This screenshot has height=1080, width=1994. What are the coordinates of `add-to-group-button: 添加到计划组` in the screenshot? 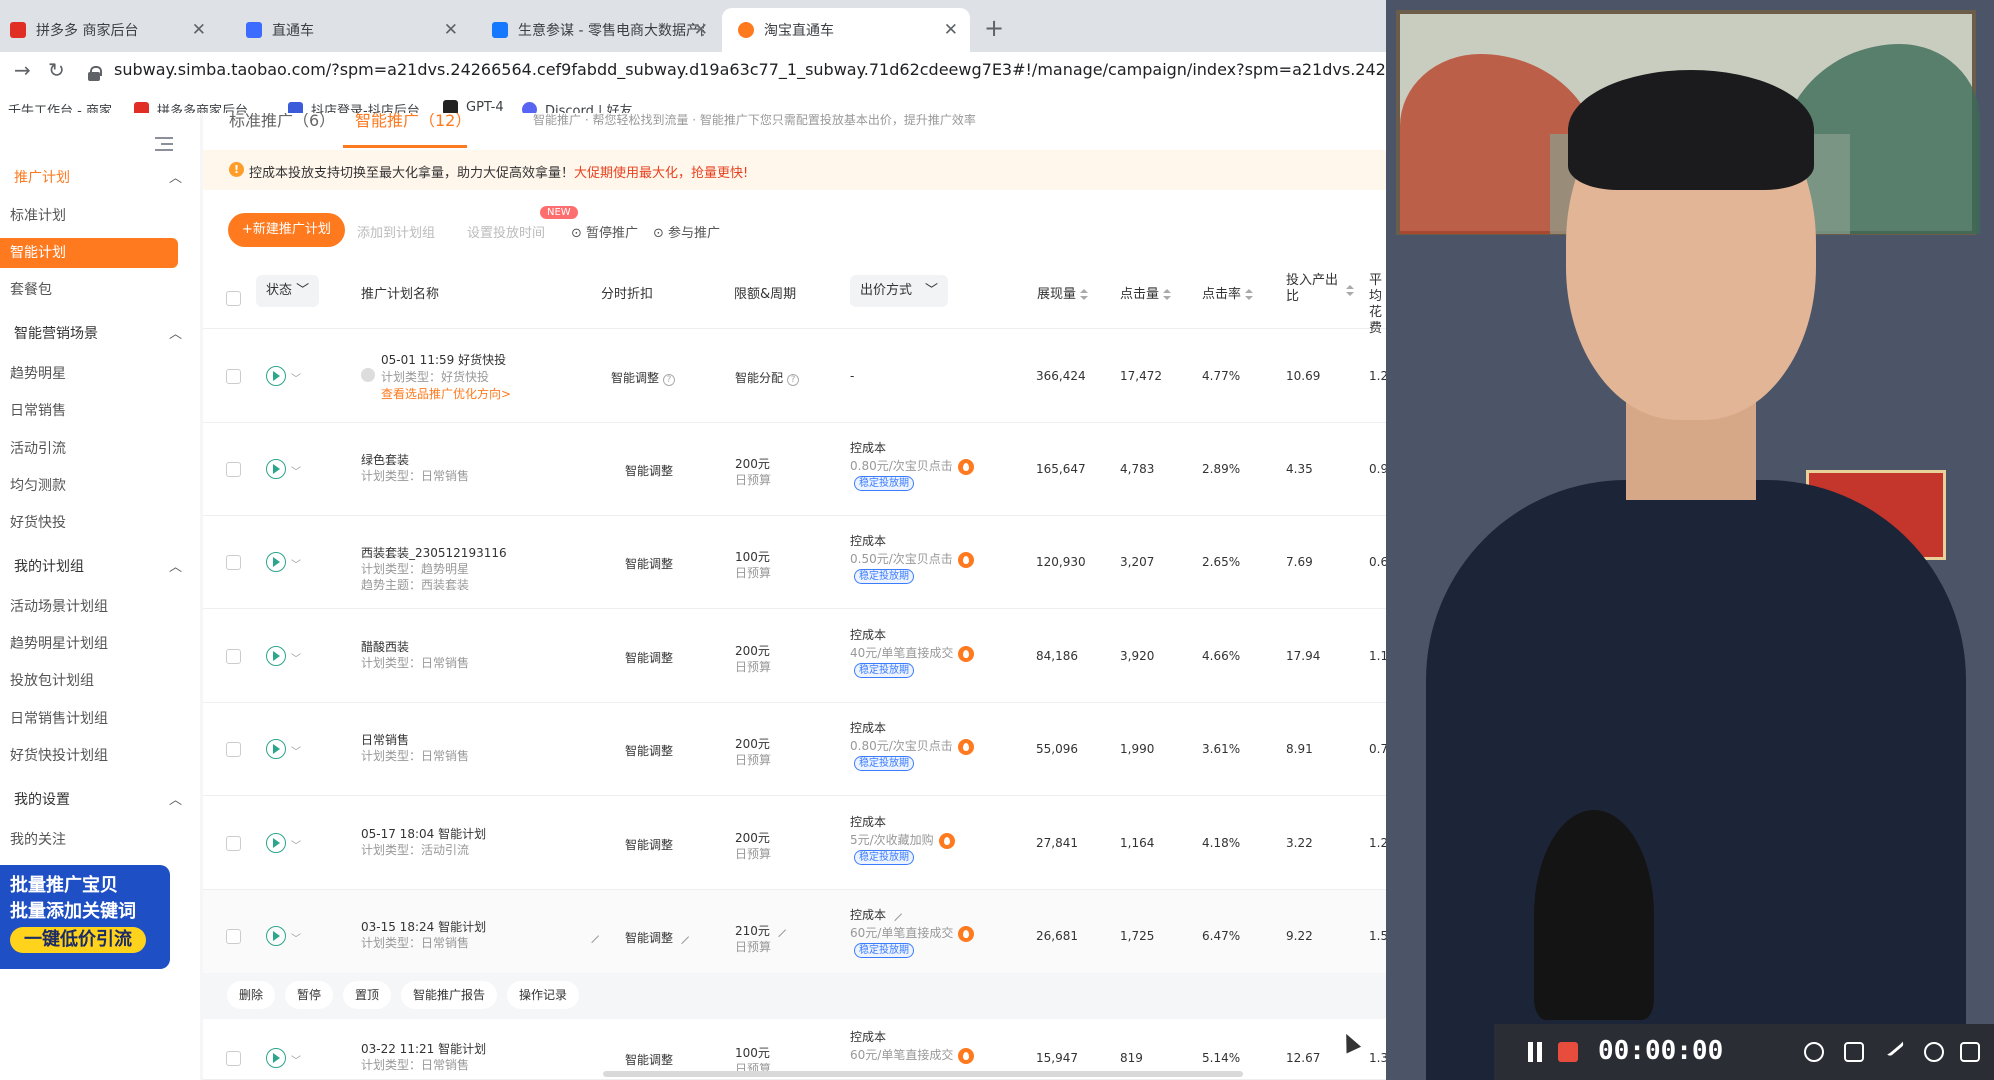 It's located at (396, 231).